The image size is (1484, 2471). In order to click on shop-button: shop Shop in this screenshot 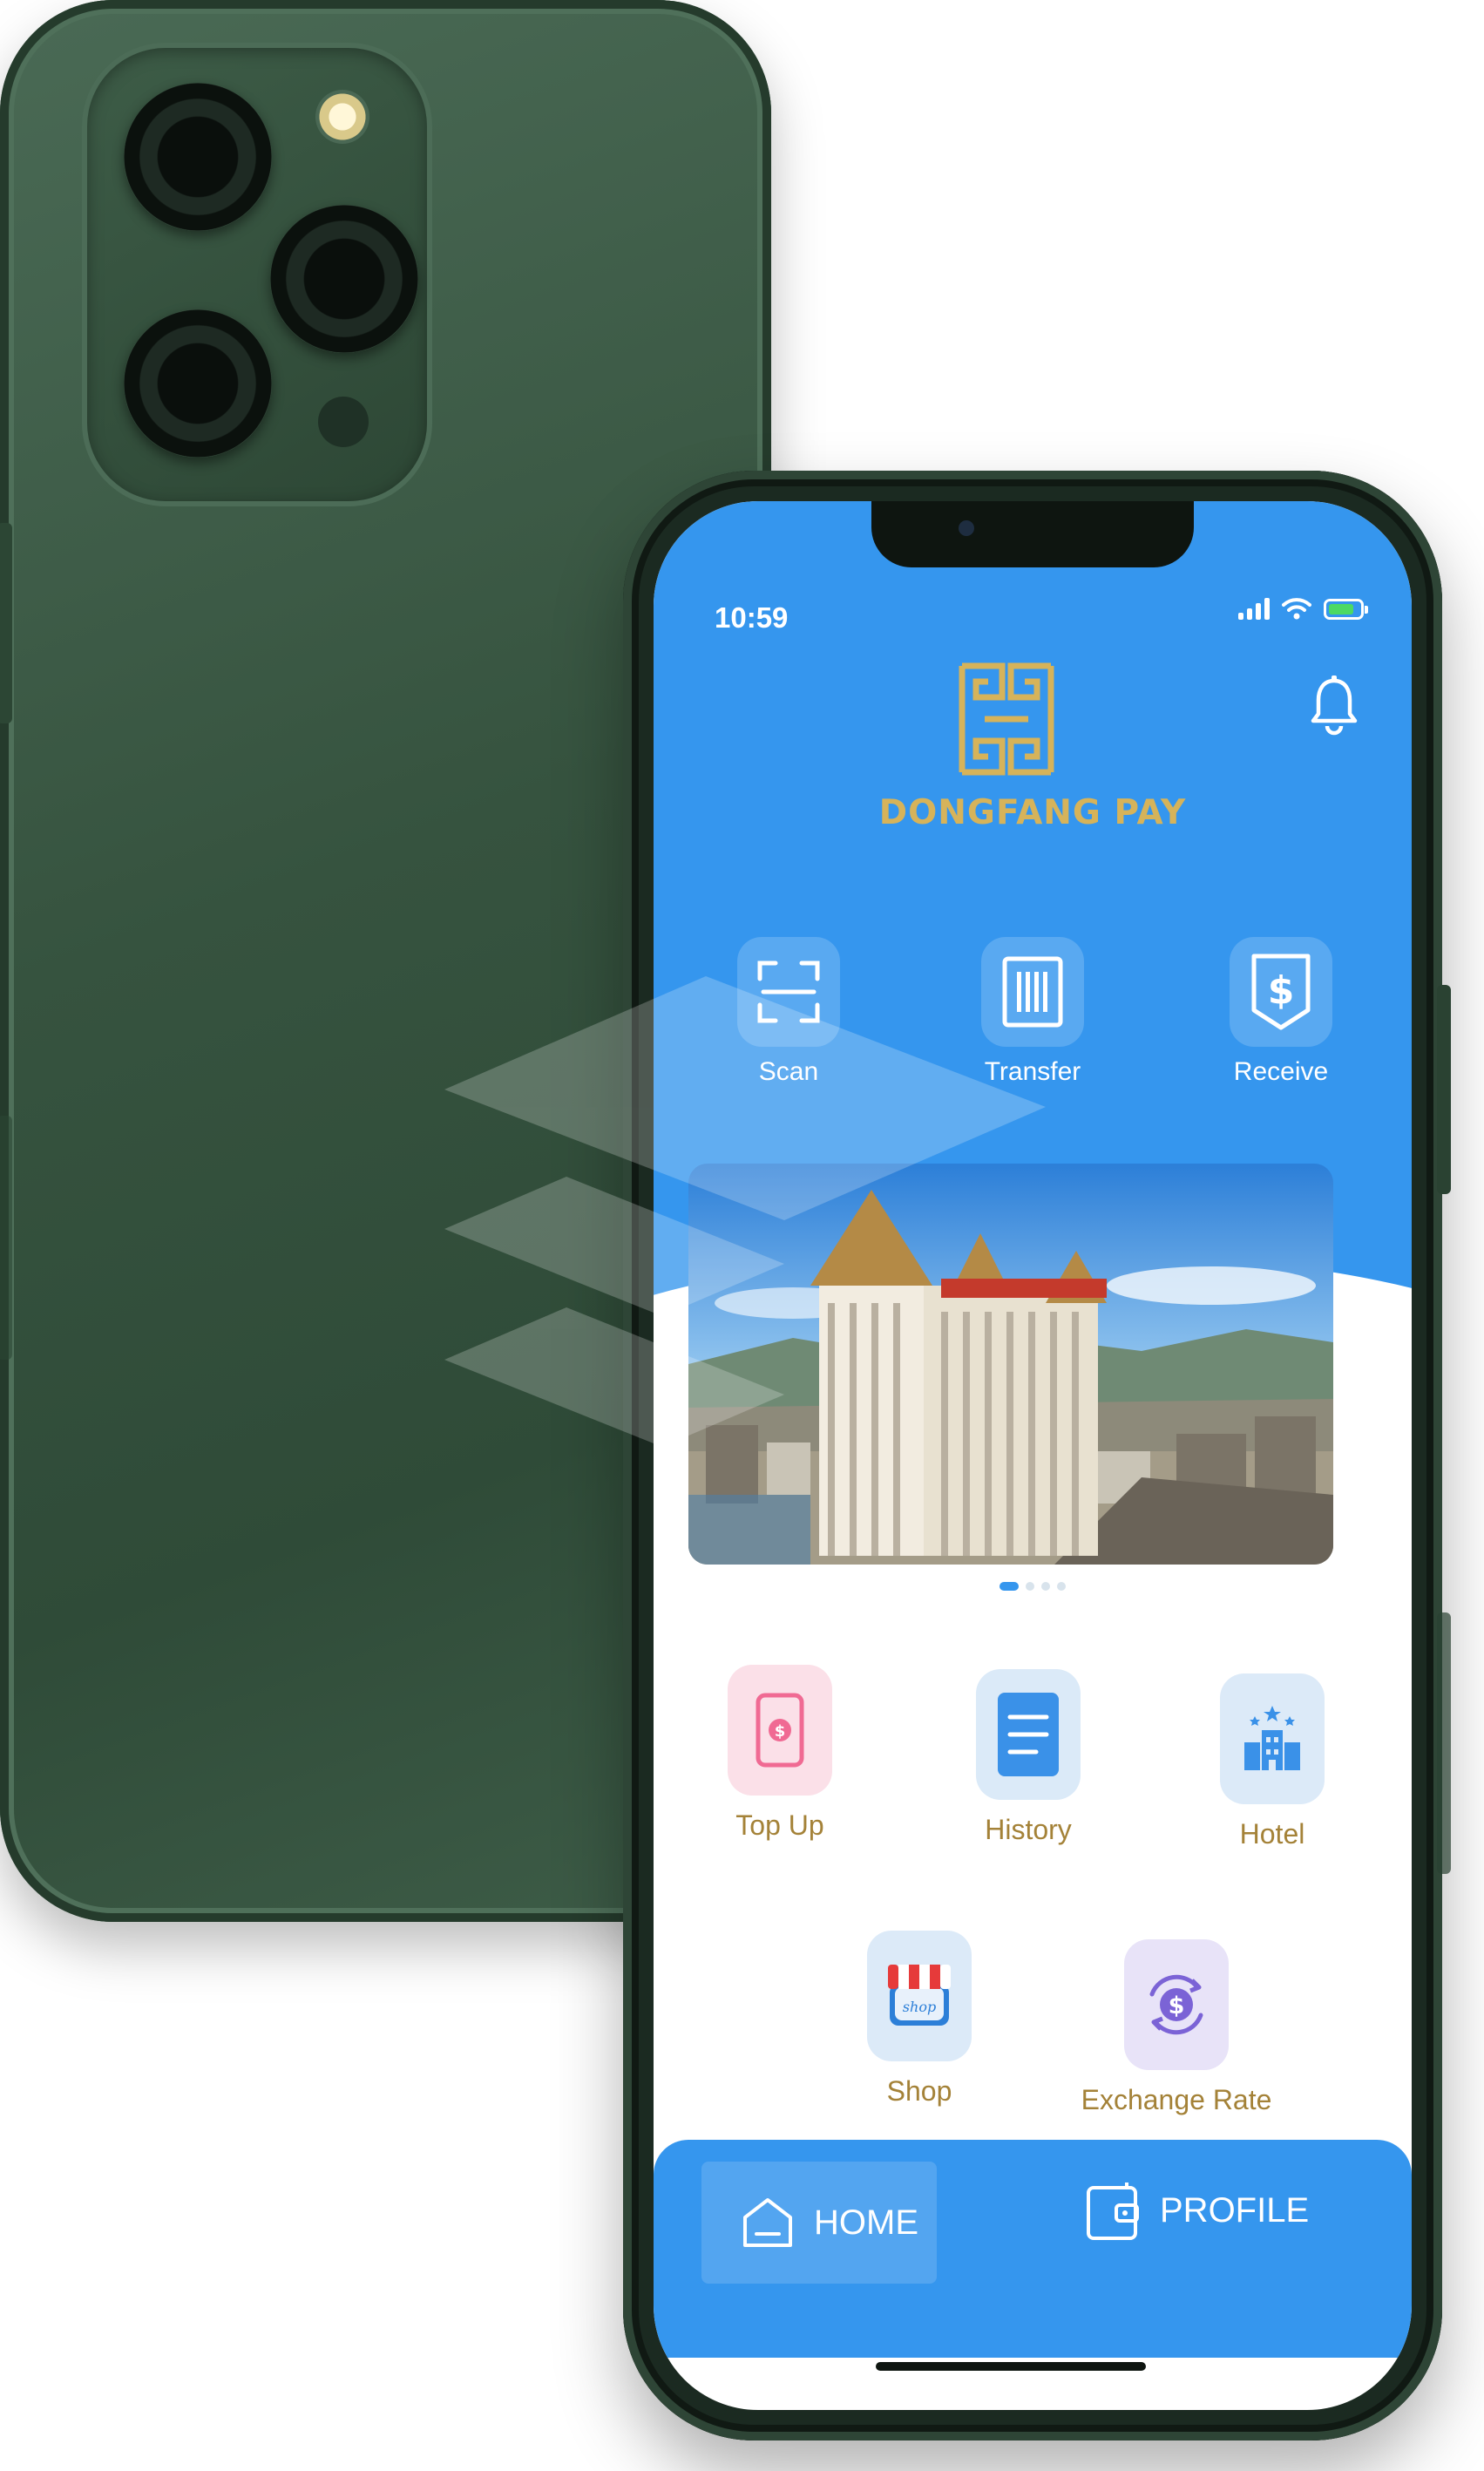, I will do `click(919, 2019)`.